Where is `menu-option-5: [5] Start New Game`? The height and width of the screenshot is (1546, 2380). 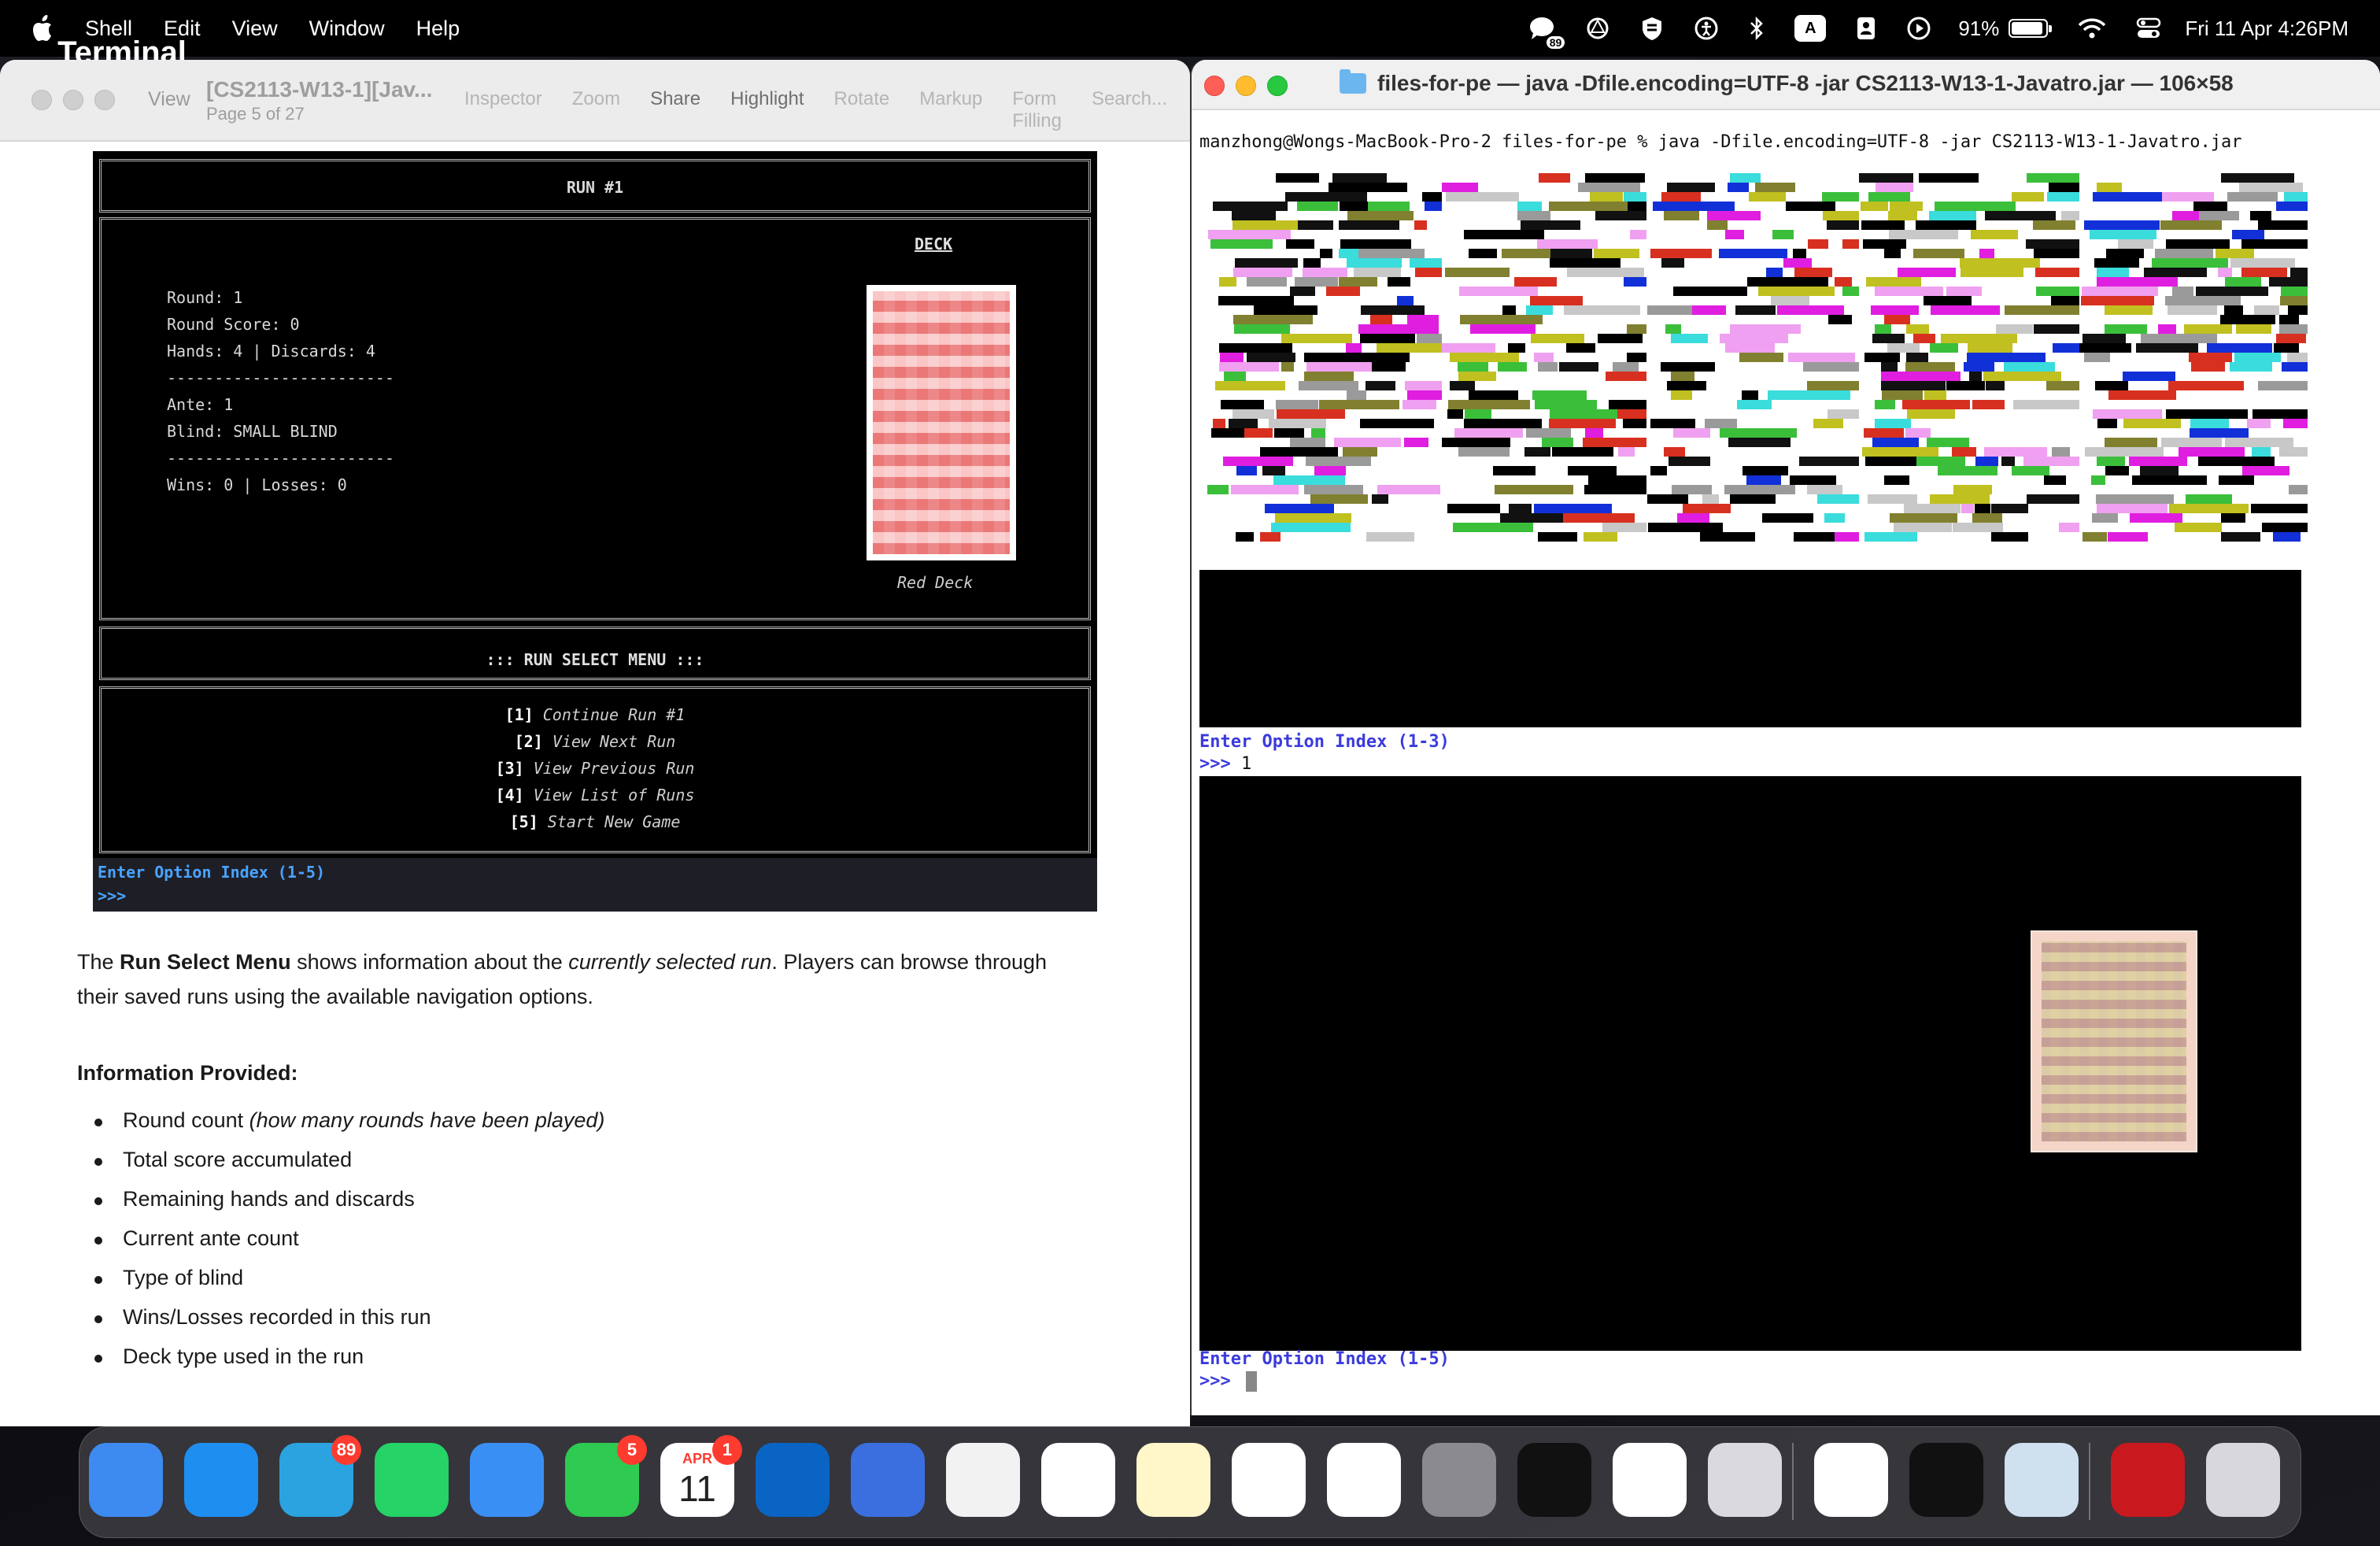 menu-option-5: [5] Start New Game is located at coordinates (595, 822).